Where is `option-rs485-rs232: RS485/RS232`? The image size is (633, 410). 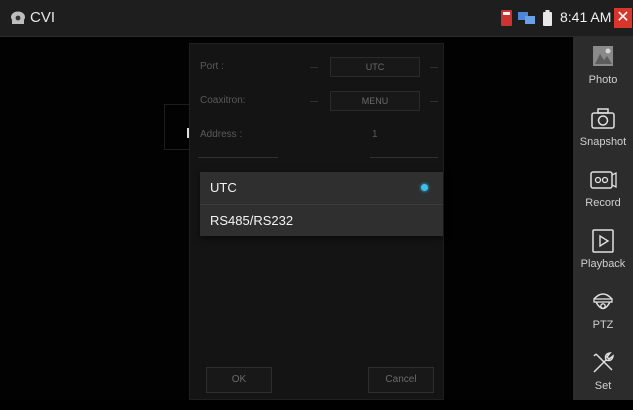 option-rs485-rs232: RS485/RS232 is located at coordinates (321, 221).